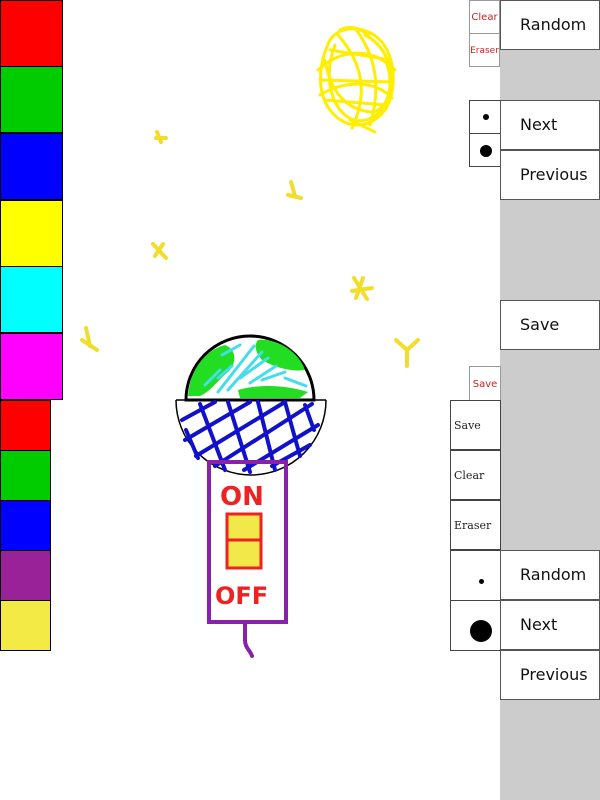  Describe the element at coordinates (31, 99) in the screenshot. I see `color-swatch-green` at that location.